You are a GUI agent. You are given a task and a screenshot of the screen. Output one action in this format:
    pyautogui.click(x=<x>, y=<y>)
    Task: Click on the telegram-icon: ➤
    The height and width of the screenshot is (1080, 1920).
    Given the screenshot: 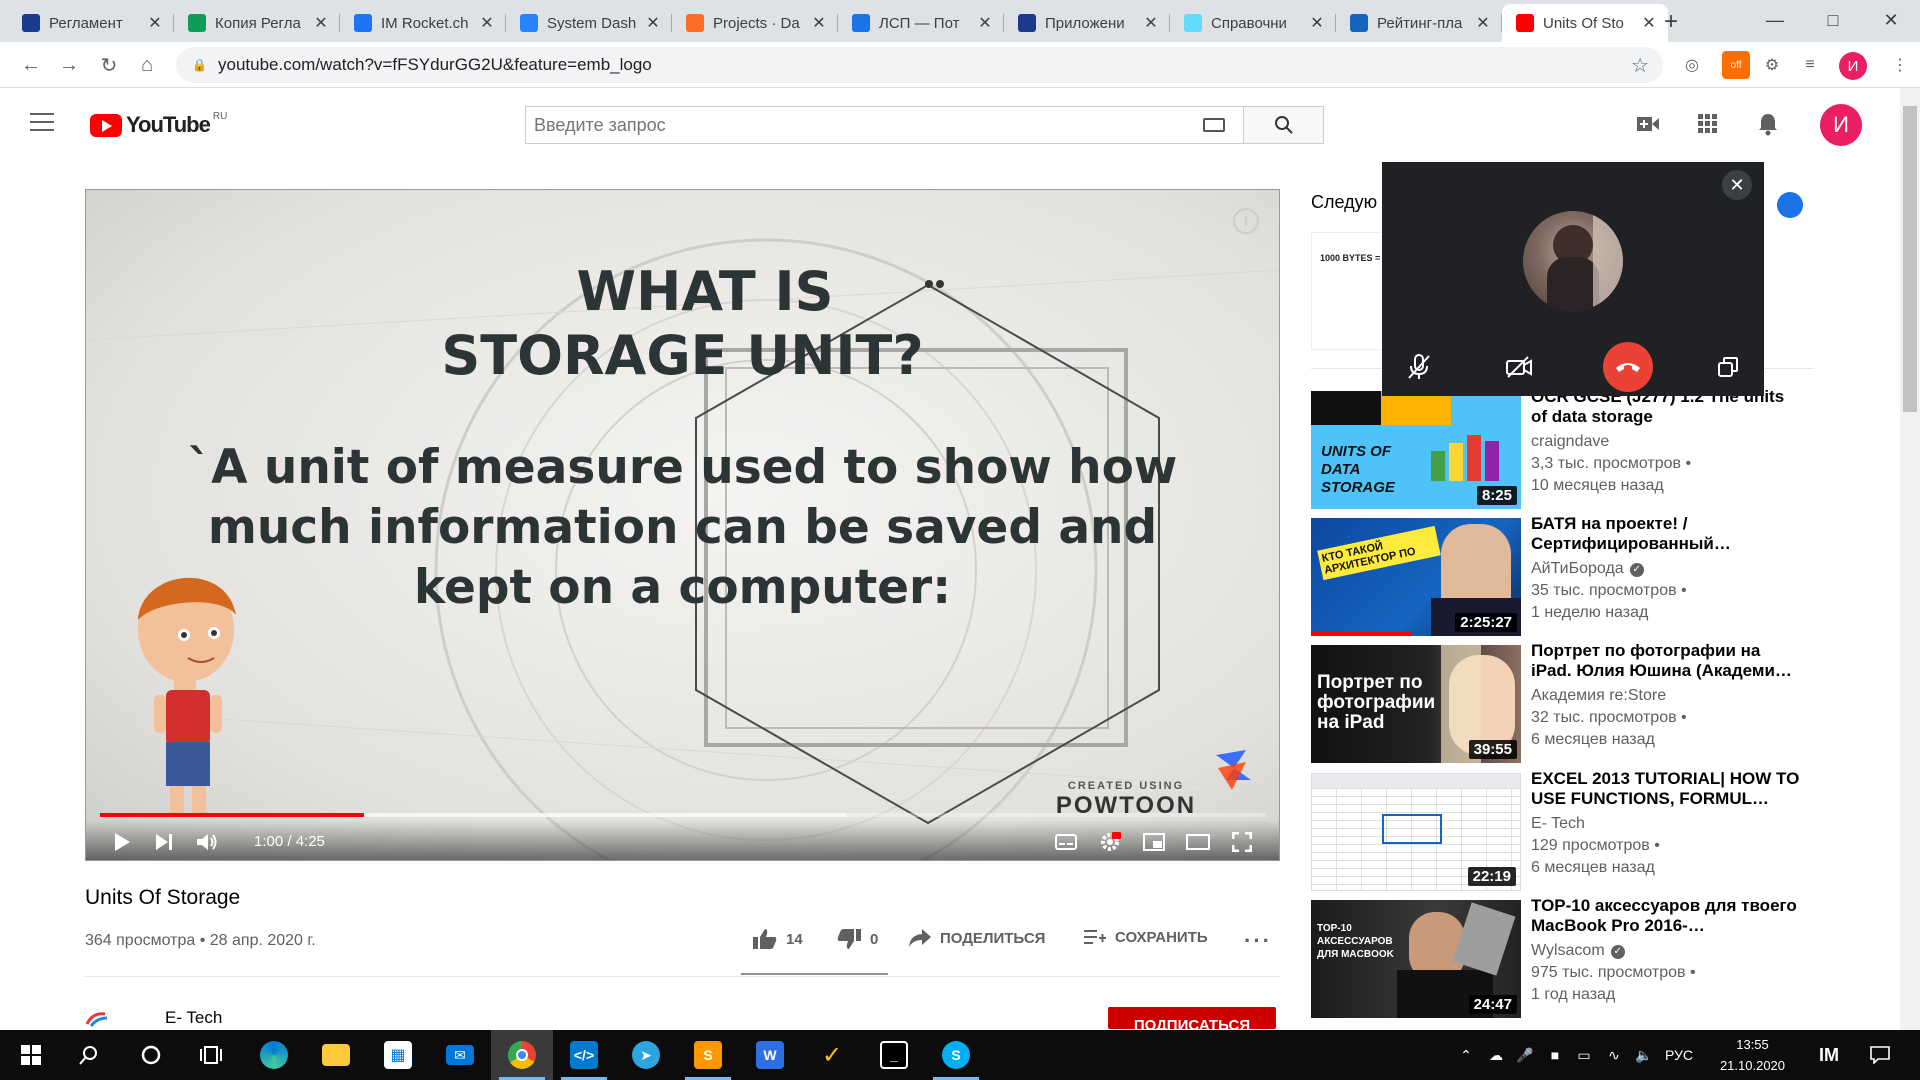 What is the action you would take?
    pyautogui.click(x=646, y=1055)
    